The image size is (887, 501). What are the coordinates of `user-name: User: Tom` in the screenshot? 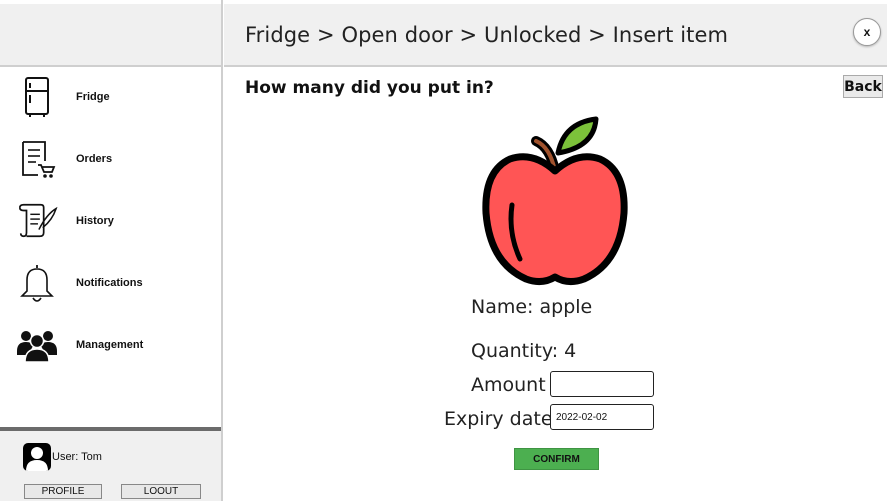 It's located at (77, 457).